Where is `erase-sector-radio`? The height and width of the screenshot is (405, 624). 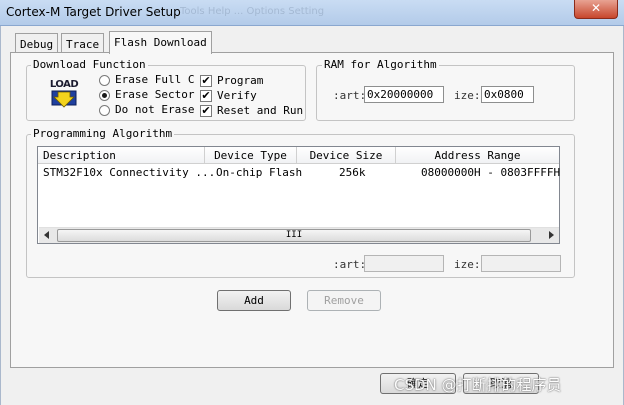
erase-sector-radio is located at coordinates (104, 95).